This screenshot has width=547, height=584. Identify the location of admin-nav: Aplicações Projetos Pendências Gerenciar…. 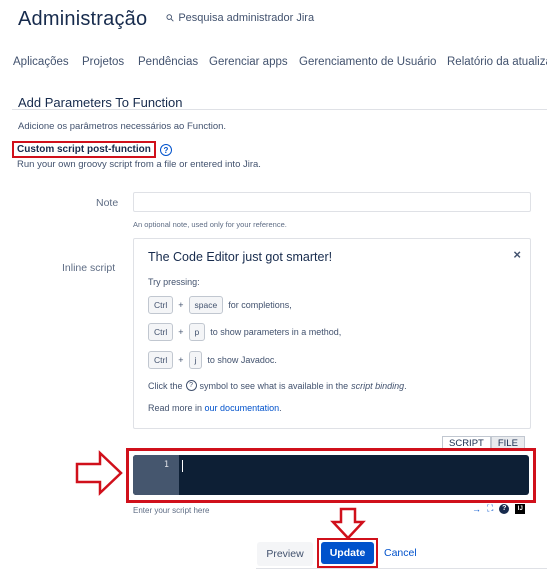
(273, 64).